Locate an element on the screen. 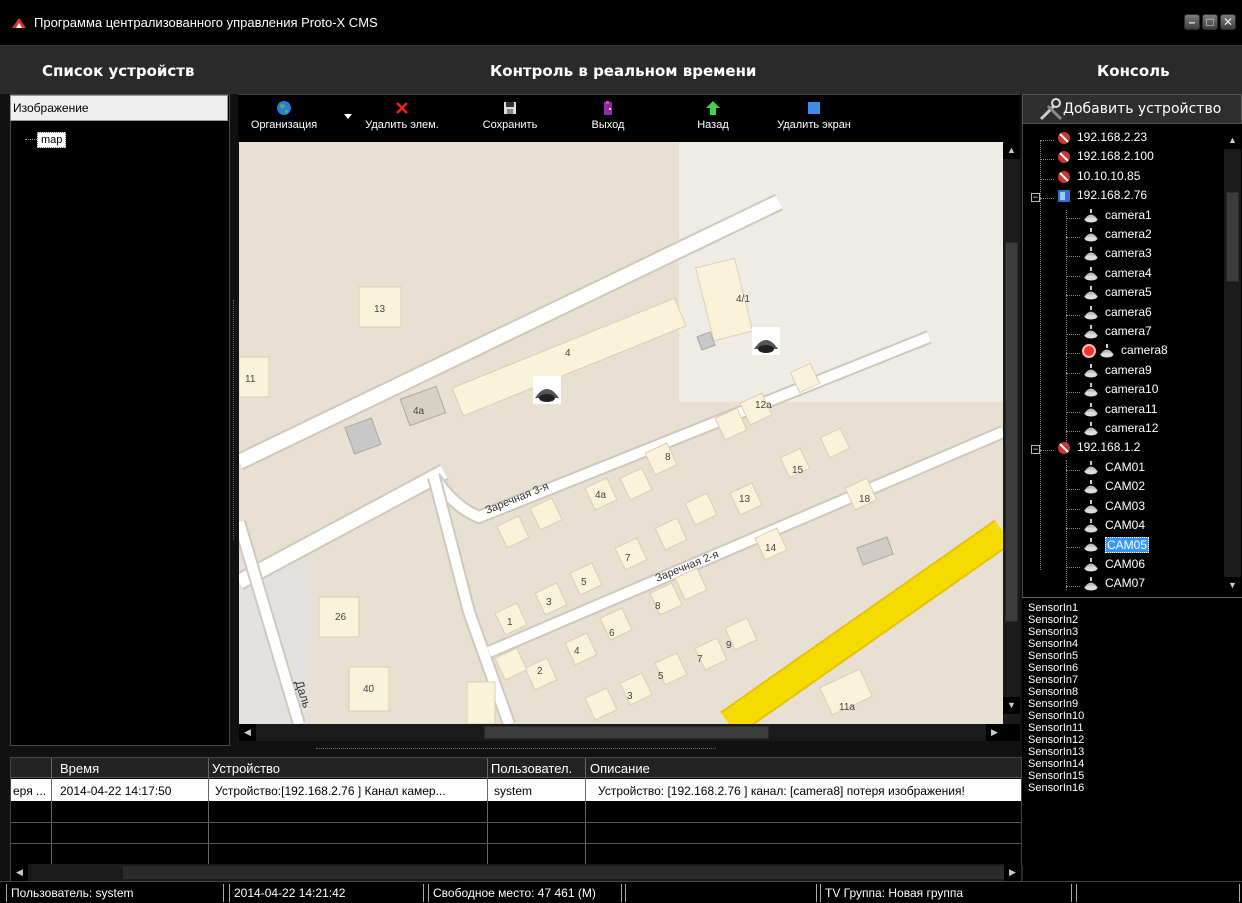 This screenshot has height=903, width=1242. floppy-disk-icon is located at coordinates (510, 108).